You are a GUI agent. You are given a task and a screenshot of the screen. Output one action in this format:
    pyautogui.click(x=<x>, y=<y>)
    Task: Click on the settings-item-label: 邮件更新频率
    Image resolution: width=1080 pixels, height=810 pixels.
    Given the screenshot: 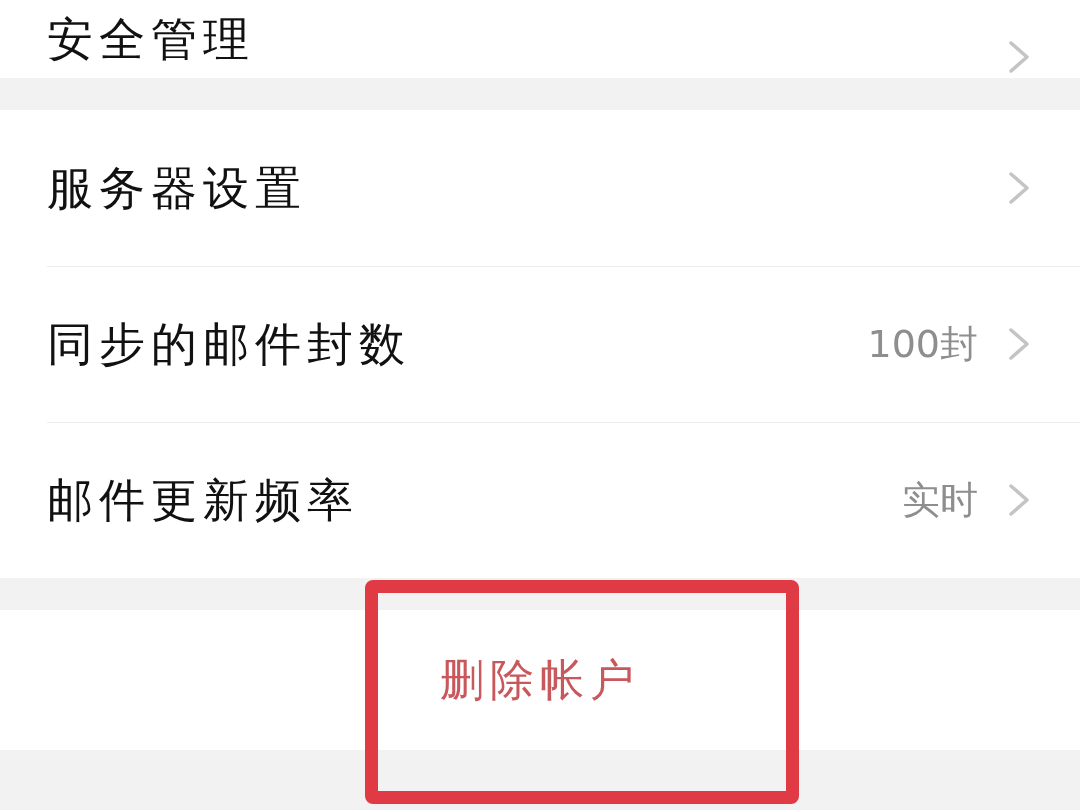 What is the action you would take?
    pyautogui.click(x=203, y=500)
    